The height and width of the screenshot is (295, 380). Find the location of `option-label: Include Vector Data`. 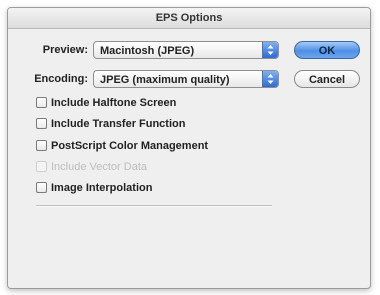

option-label: Include Vector Data is located at coordinates (99, 167).